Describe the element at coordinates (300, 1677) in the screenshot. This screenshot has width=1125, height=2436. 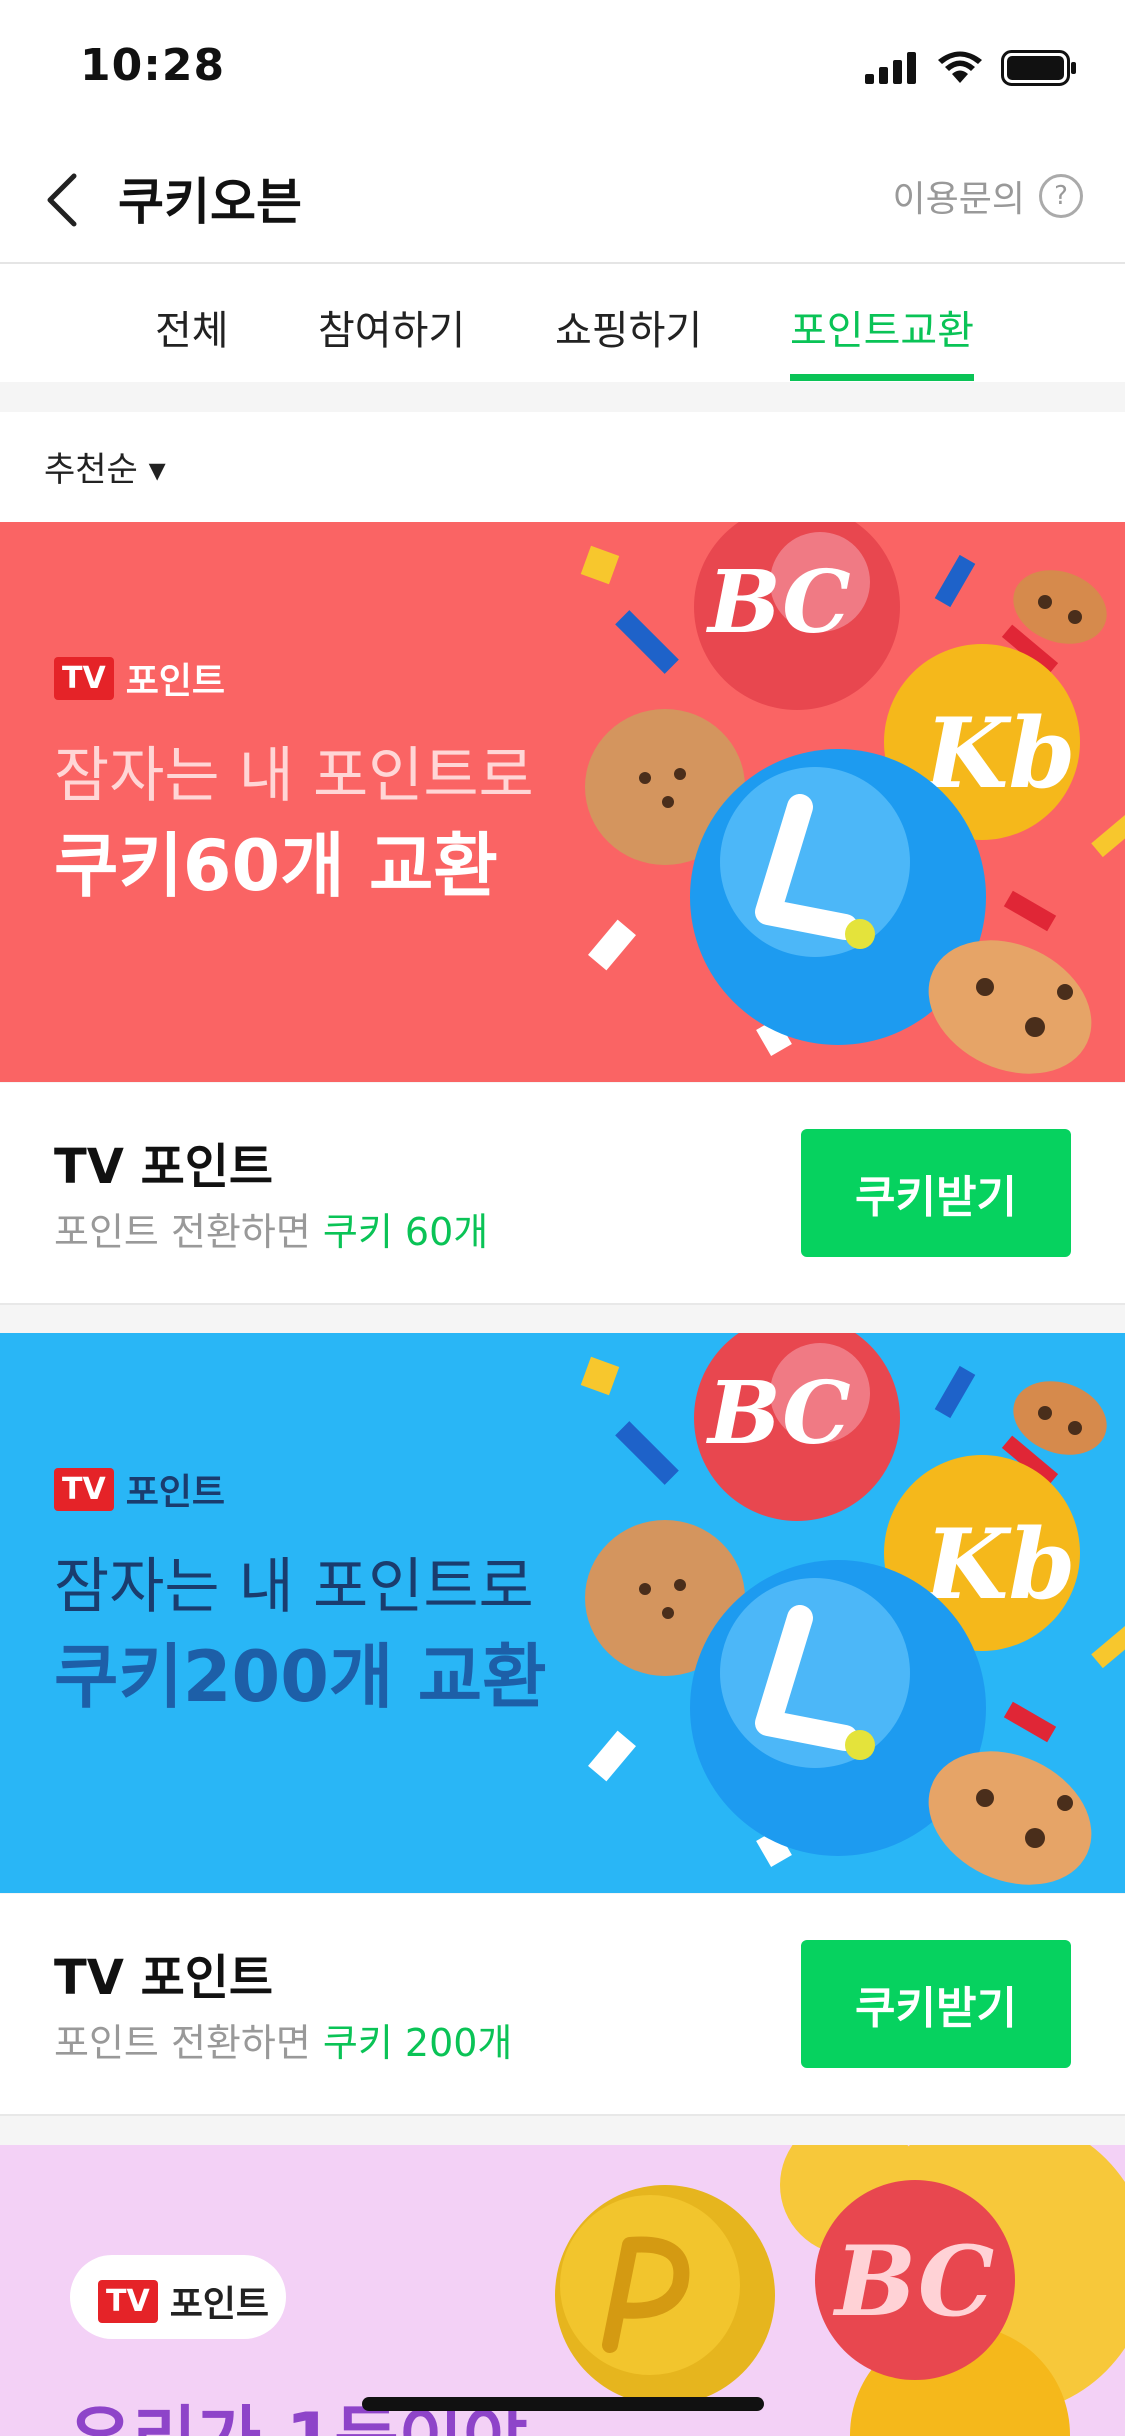
I see `banner-headline: 쿠키200개 교환` at that location.